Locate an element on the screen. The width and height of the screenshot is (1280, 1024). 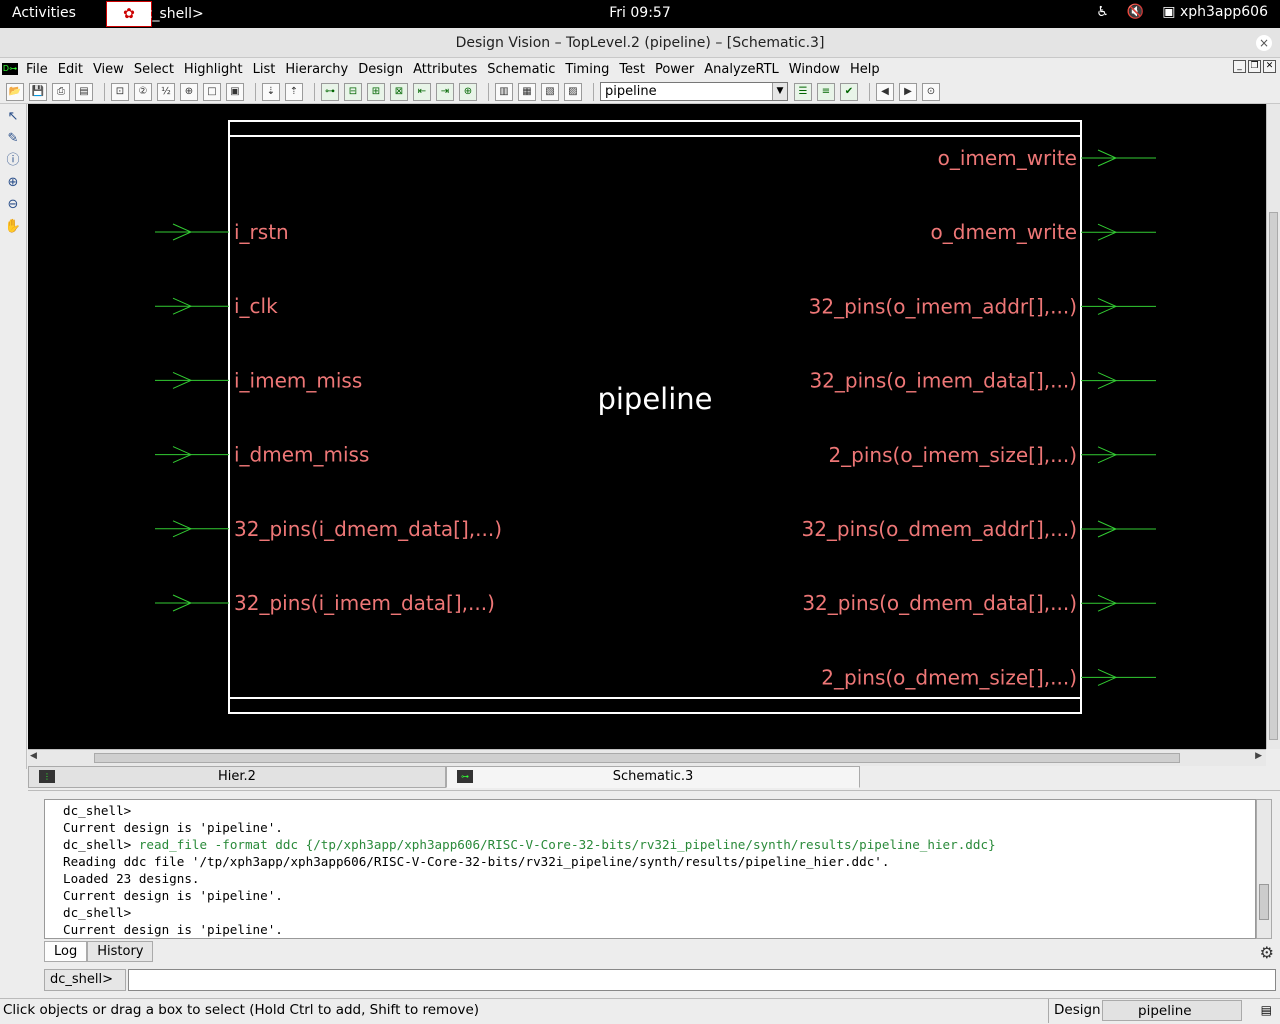
tab-hier: ⋮ Hier.2 is located at coordinates (237, 777).